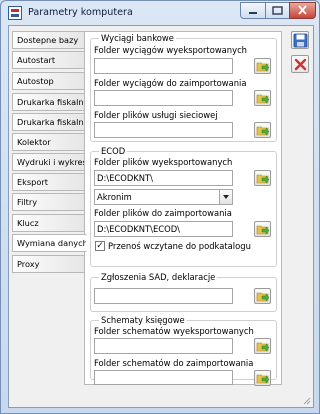 The width and height of the screenshot is (320, 414). What do you see at coordinates (48, 162) in the screenshot?
I see `tab-wydruki-i-wykresy: Wydruki i wykresy` at bounding box center [48, 162].